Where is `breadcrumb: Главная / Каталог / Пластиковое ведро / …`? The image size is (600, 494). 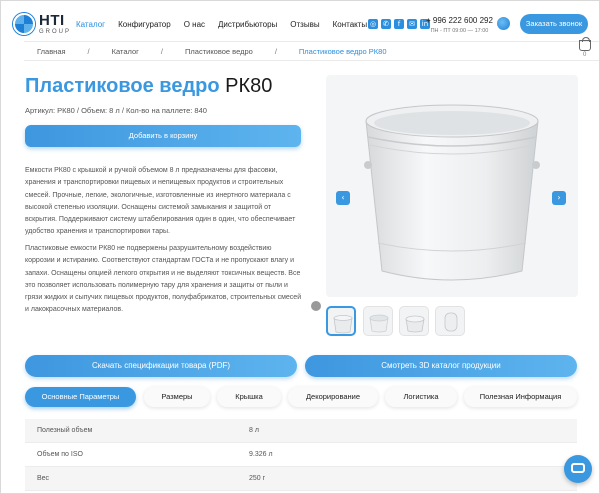
breadcrumb: Главная / Каталог / Пластиковое ведро / … is located at coordinates (311, 51).